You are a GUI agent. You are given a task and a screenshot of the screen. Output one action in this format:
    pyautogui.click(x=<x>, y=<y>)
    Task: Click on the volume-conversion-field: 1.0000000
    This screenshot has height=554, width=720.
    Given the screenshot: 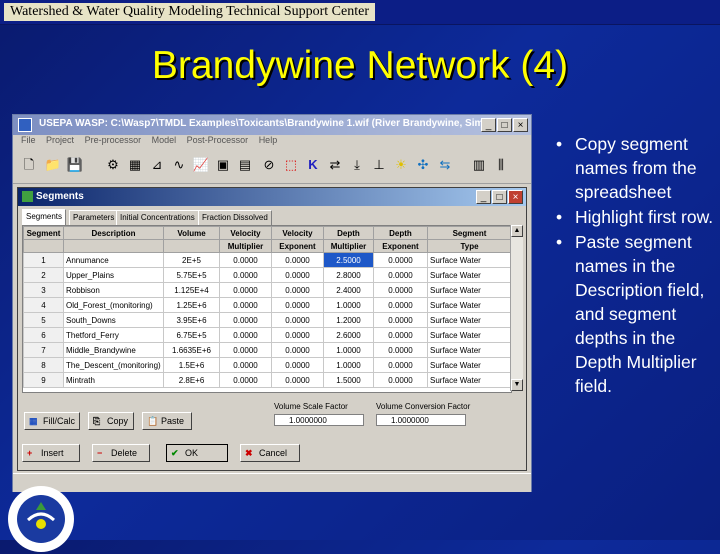 What is the action you would take?
    pyautogui.click(x=421, y=420)
    